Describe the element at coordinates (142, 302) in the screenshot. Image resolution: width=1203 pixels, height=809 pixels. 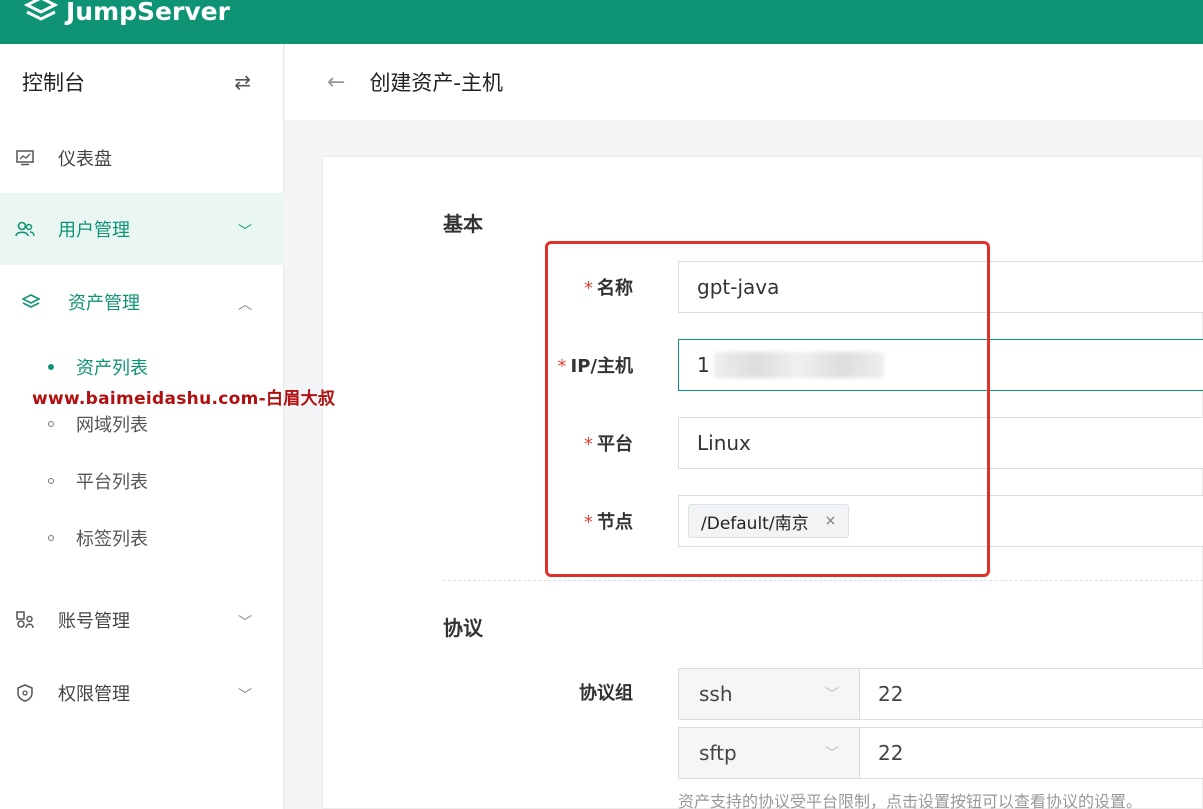
I see `sidebar-item-asset-management: 资产管理 ︿` at that location.